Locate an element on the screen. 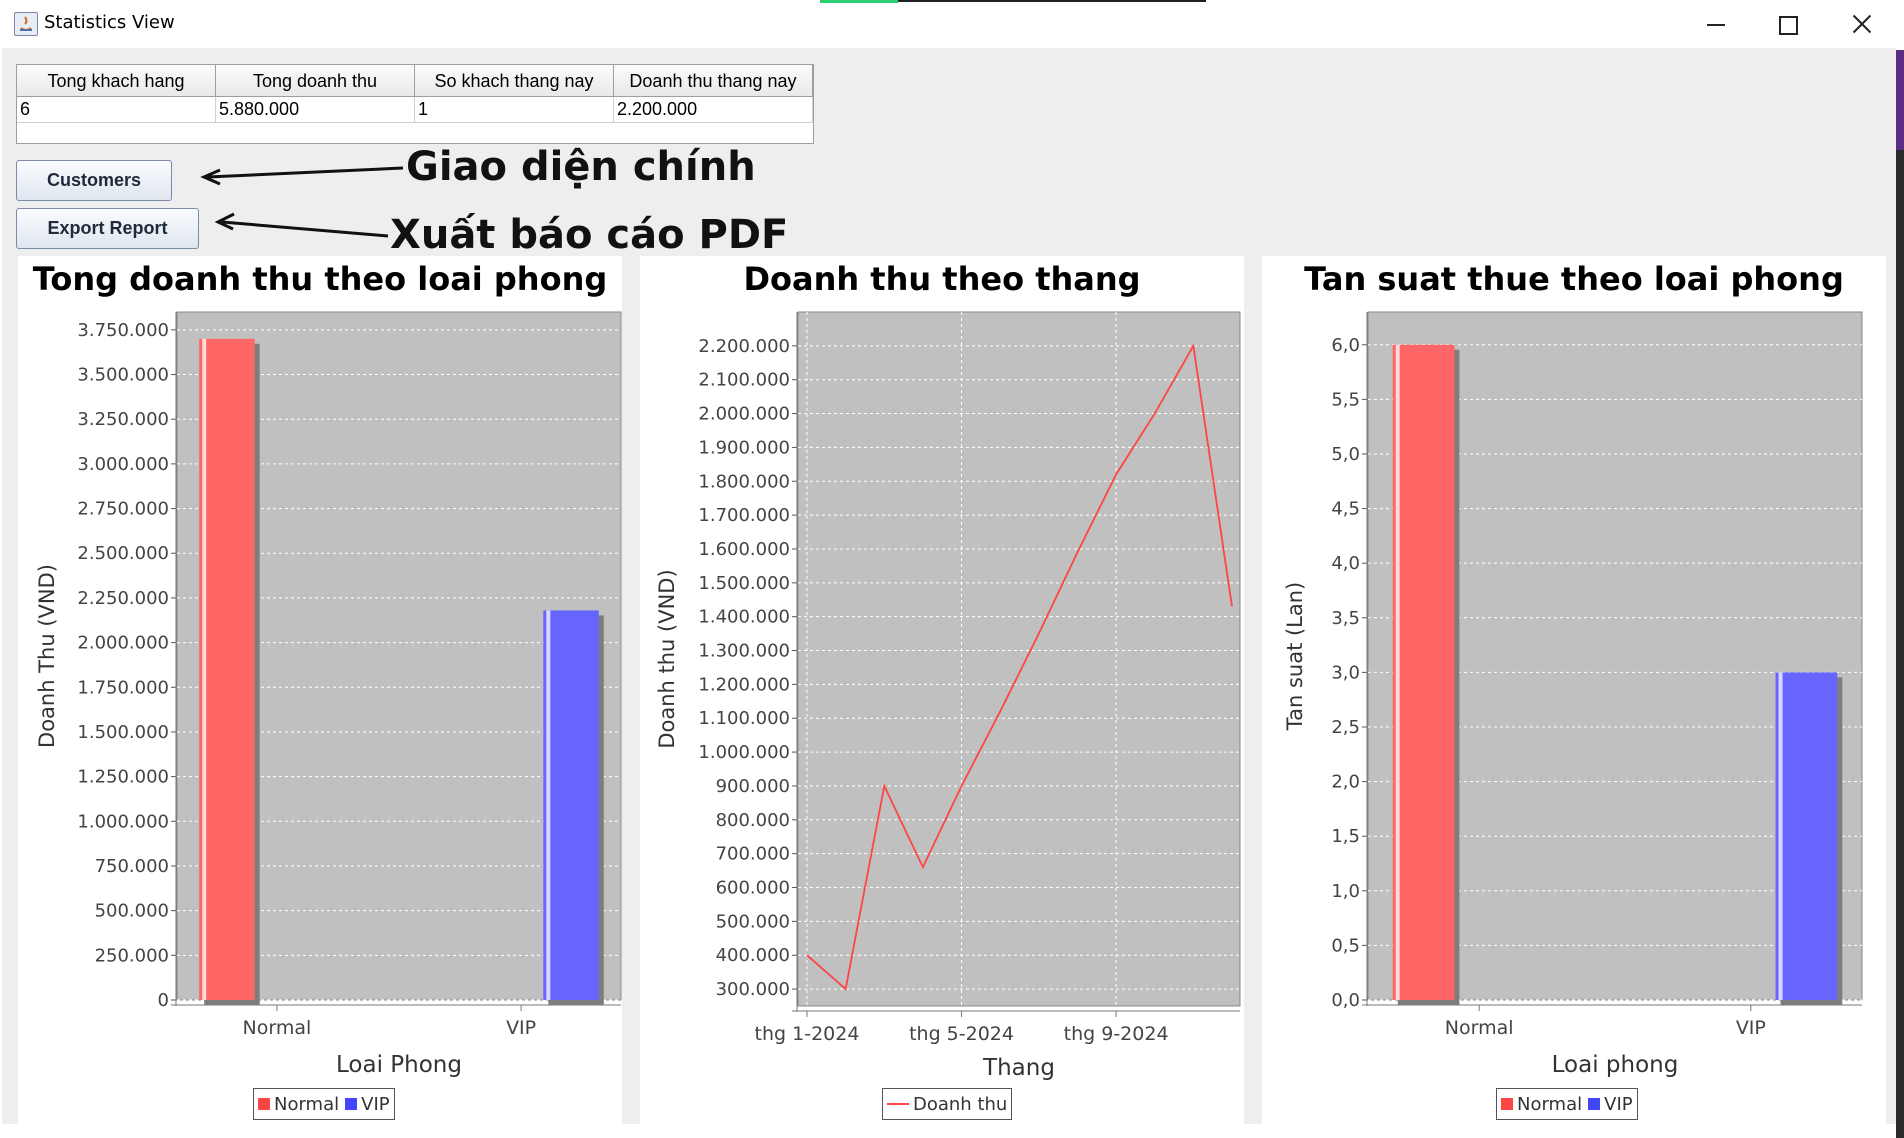  y-tick-label: 1,0 is located at coordinates (1345, 891).